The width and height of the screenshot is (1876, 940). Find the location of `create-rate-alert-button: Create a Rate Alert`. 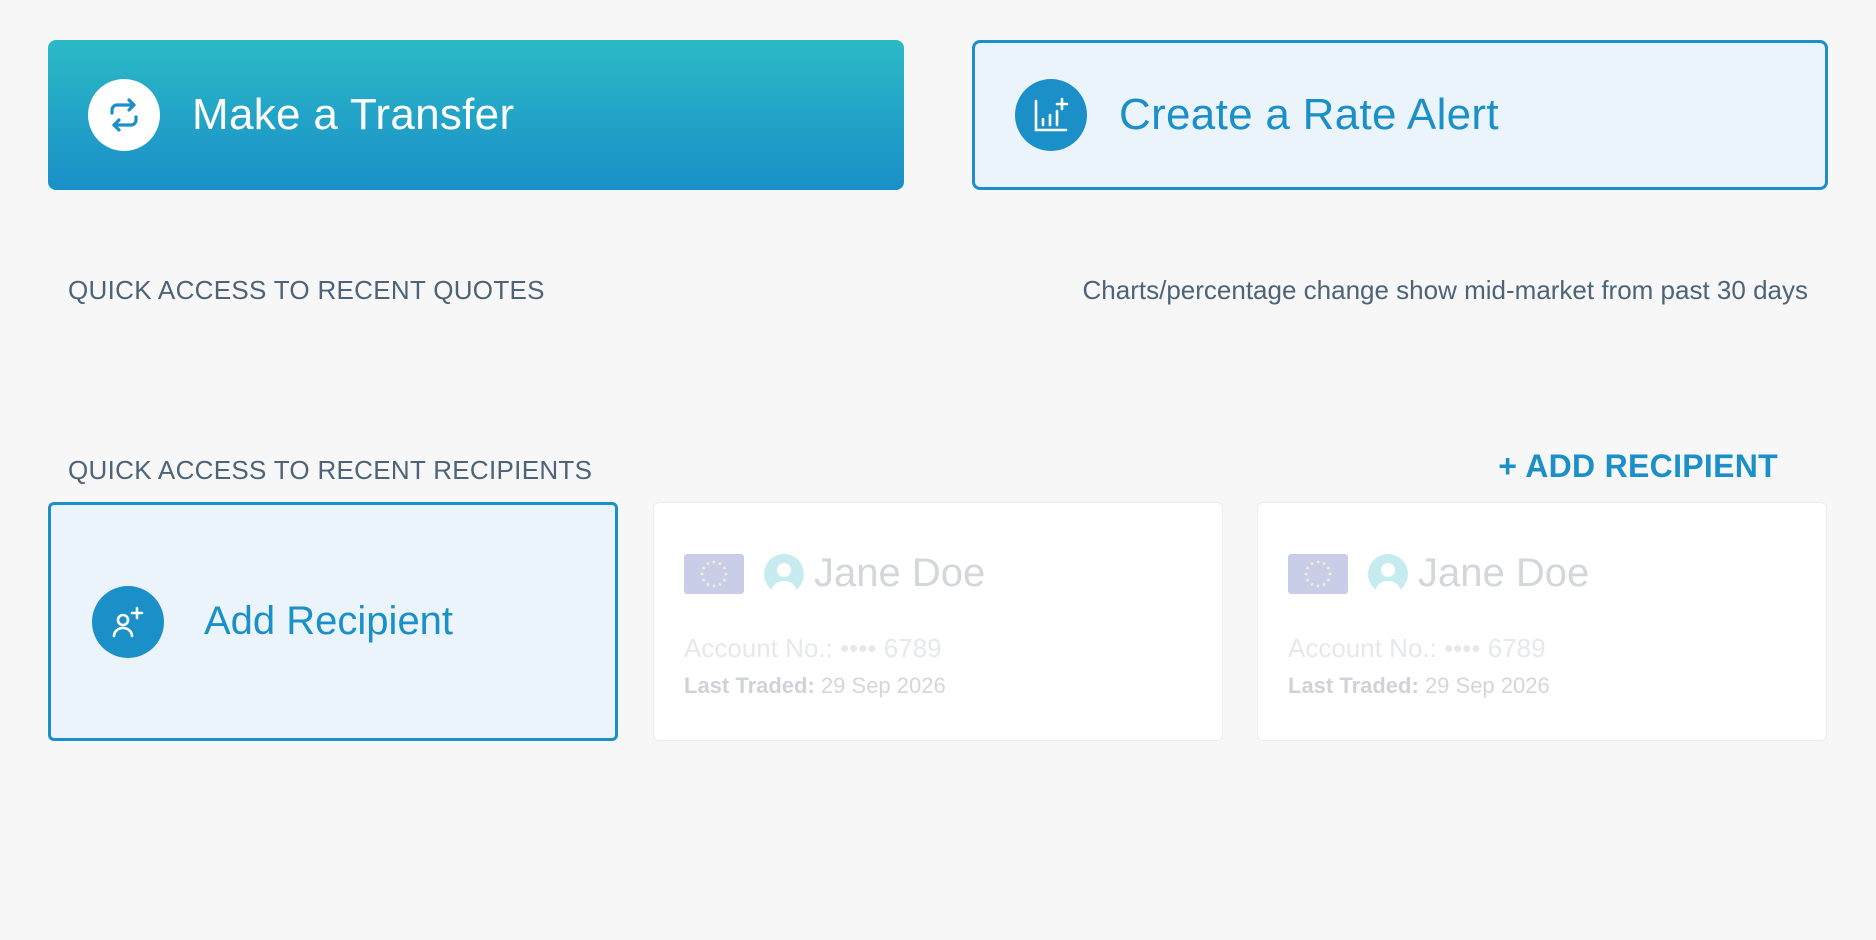

create-rate-alert-button: Create a Rate Alert is located at coordinates (1400, 115).